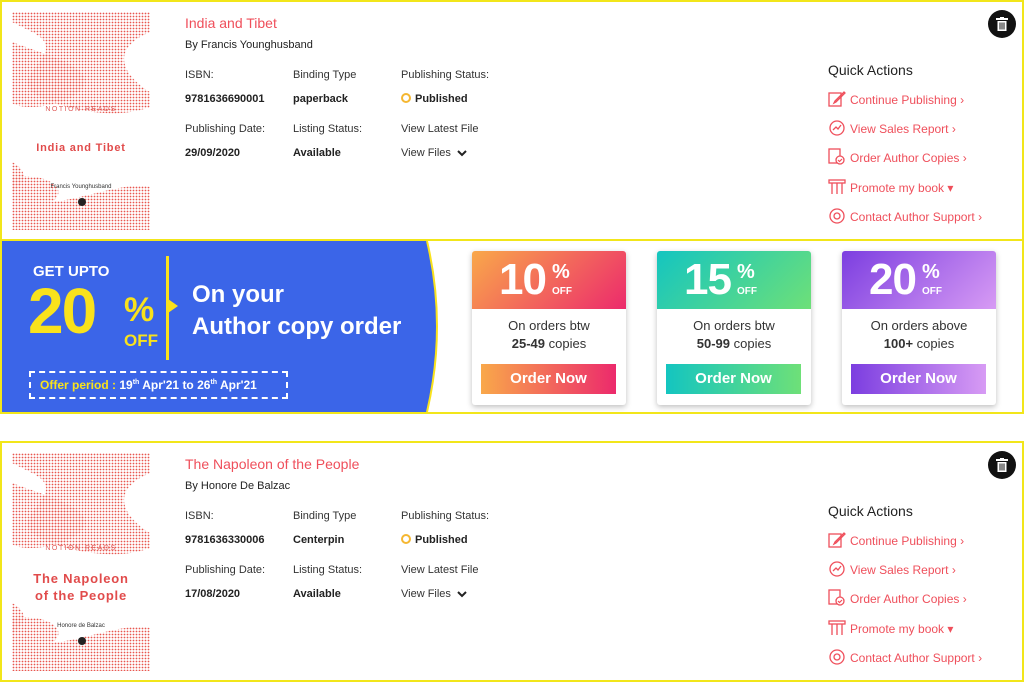  Describe the element at coordinates (82, 202) in the screenshot. I see `publisher-logo-icon` at that location.